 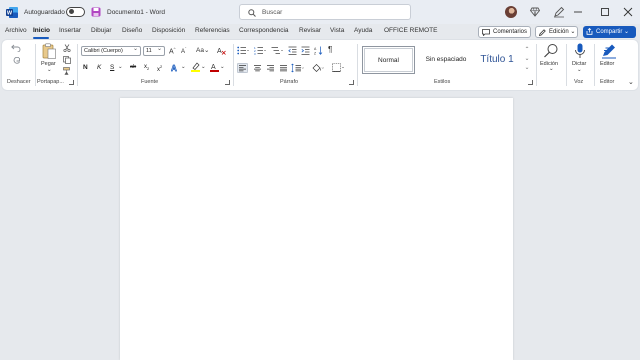 What do you see at coordinates (605, 12) in the screenshot?
I see `maximize-icon` at bounding box center [605, 12].